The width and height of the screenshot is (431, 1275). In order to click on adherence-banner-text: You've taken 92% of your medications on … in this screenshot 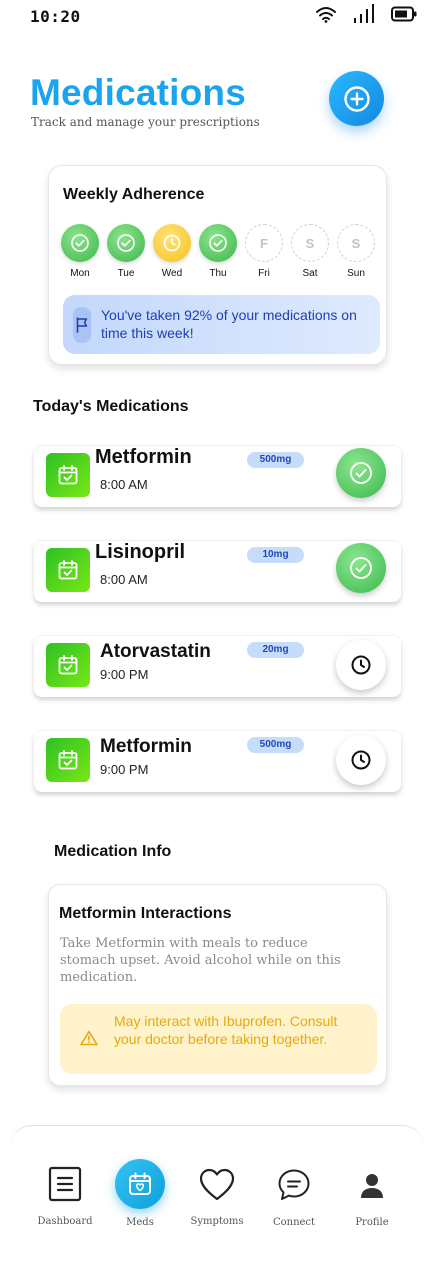, I will do `click(229, 324)`.